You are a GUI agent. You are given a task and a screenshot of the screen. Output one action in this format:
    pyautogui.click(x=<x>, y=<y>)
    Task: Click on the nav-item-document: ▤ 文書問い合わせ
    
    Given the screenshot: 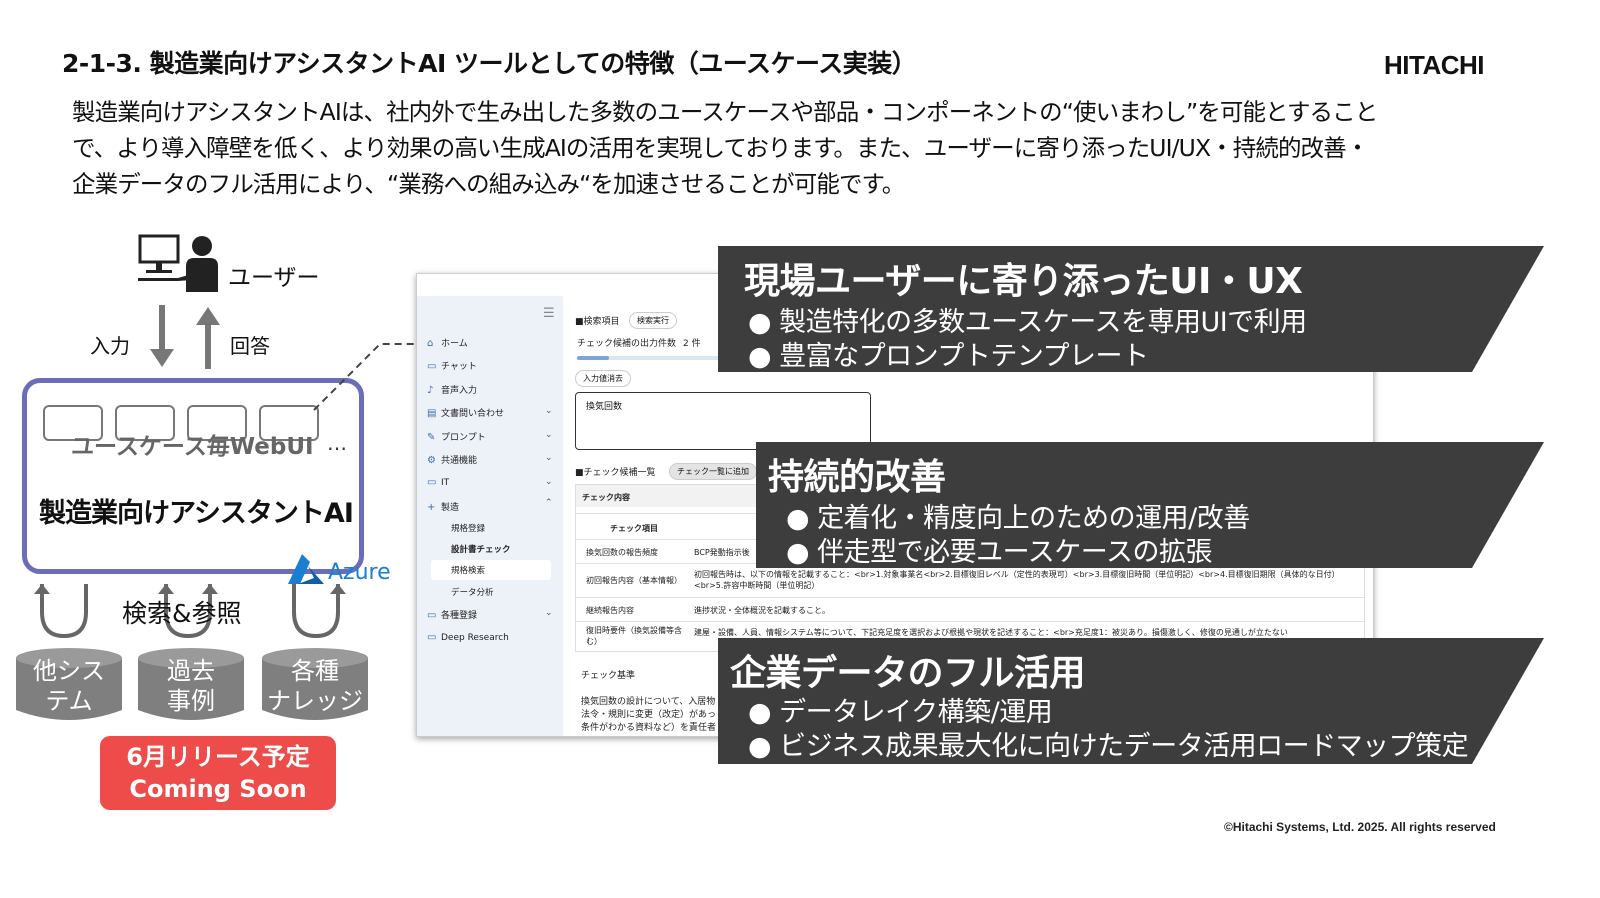 What is the action you would take?
    pyautogui.click(x=465, y=412)
    